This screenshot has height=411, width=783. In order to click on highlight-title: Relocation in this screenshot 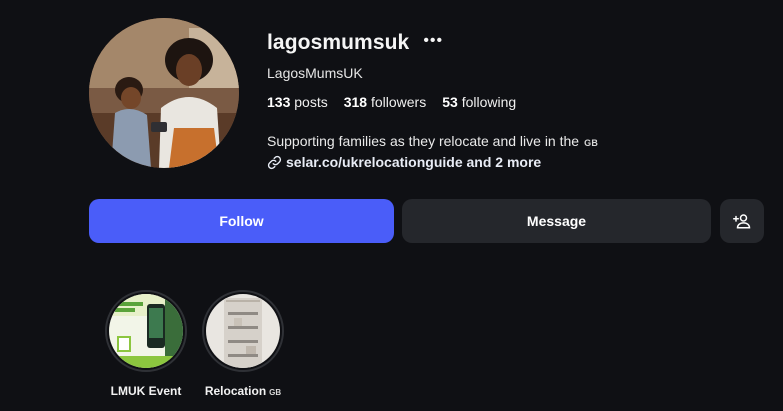, I will do `click(235, 391)`.